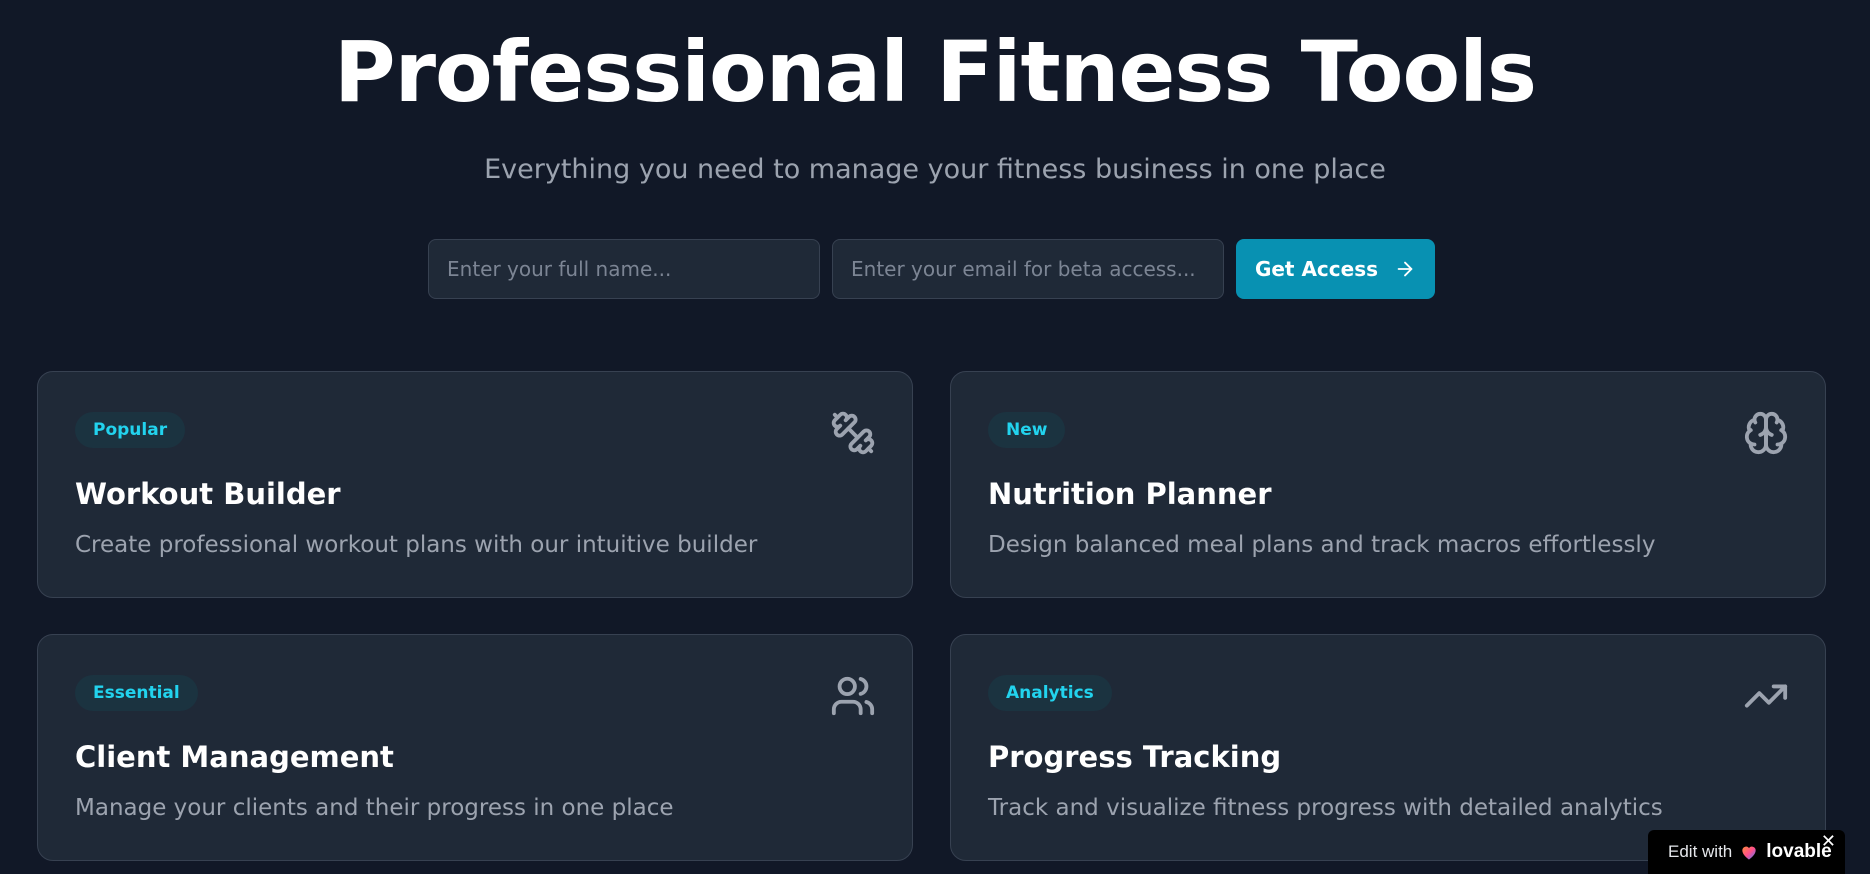 Image resolution: width=1870 pixels, height=874 pixels. I want to click on card-title: Progress Tracking, so click(1135, 757).